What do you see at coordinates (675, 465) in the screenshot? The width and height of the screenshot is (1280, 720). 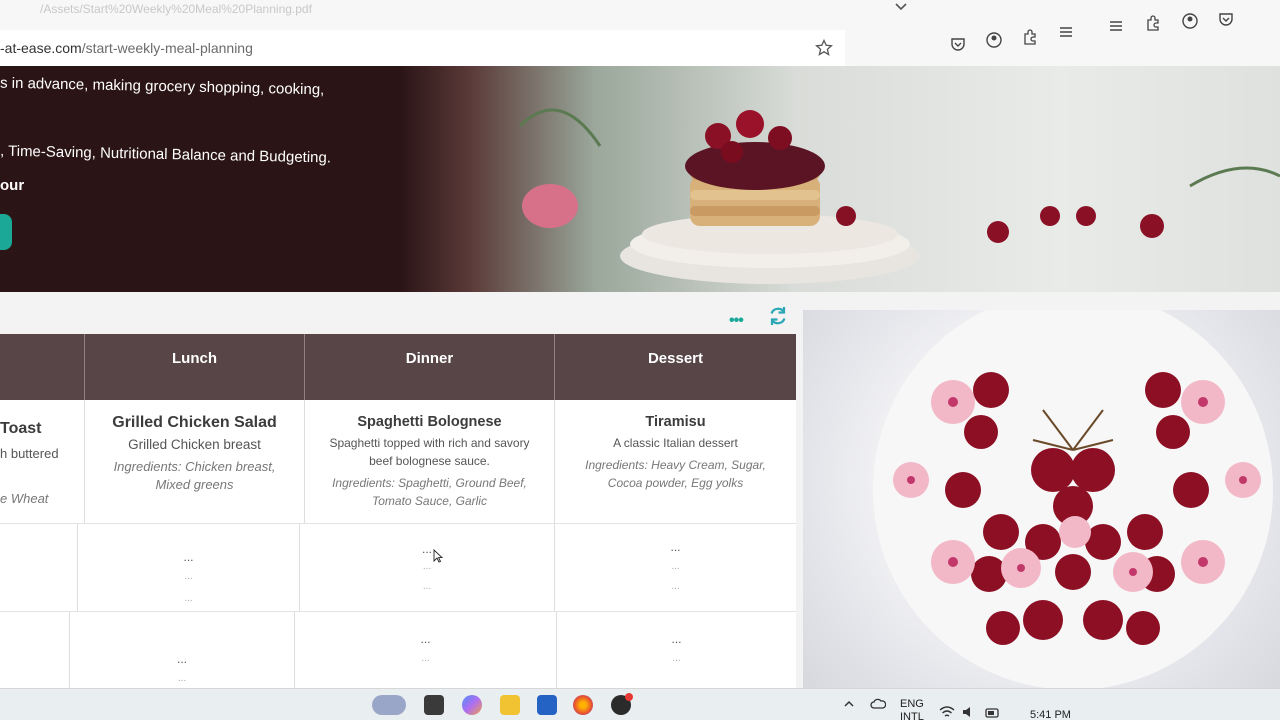 I see `dish-ingredients-1: Ingredients: Heavy Cream, Sugar,` at bounding box center [675, 465].